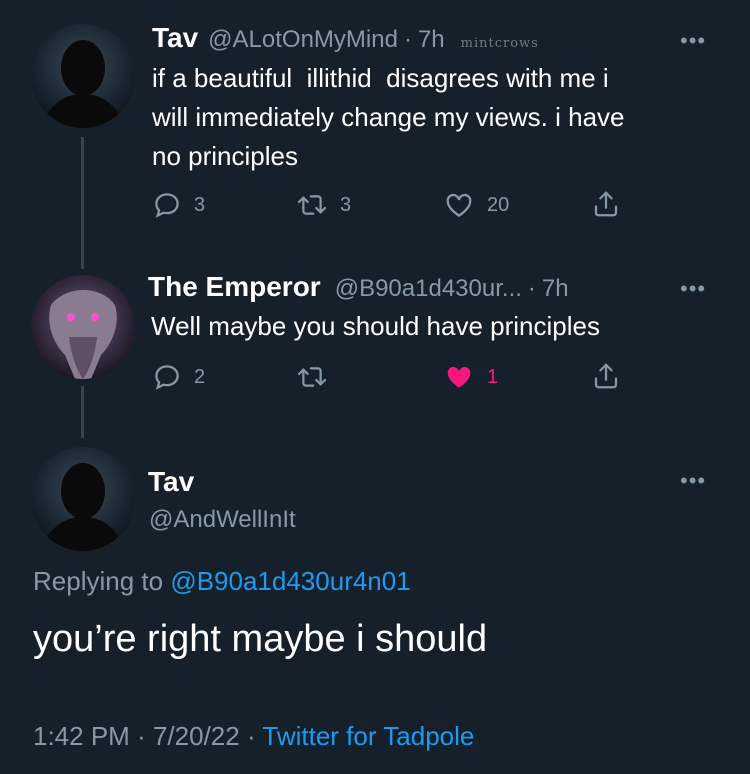 The width and height of the screenshot is (750, 774). Describe the element at coordinates (260, 639) in the screenshot. I see `main-tweet-text: you’re right maybe i should` at that location.